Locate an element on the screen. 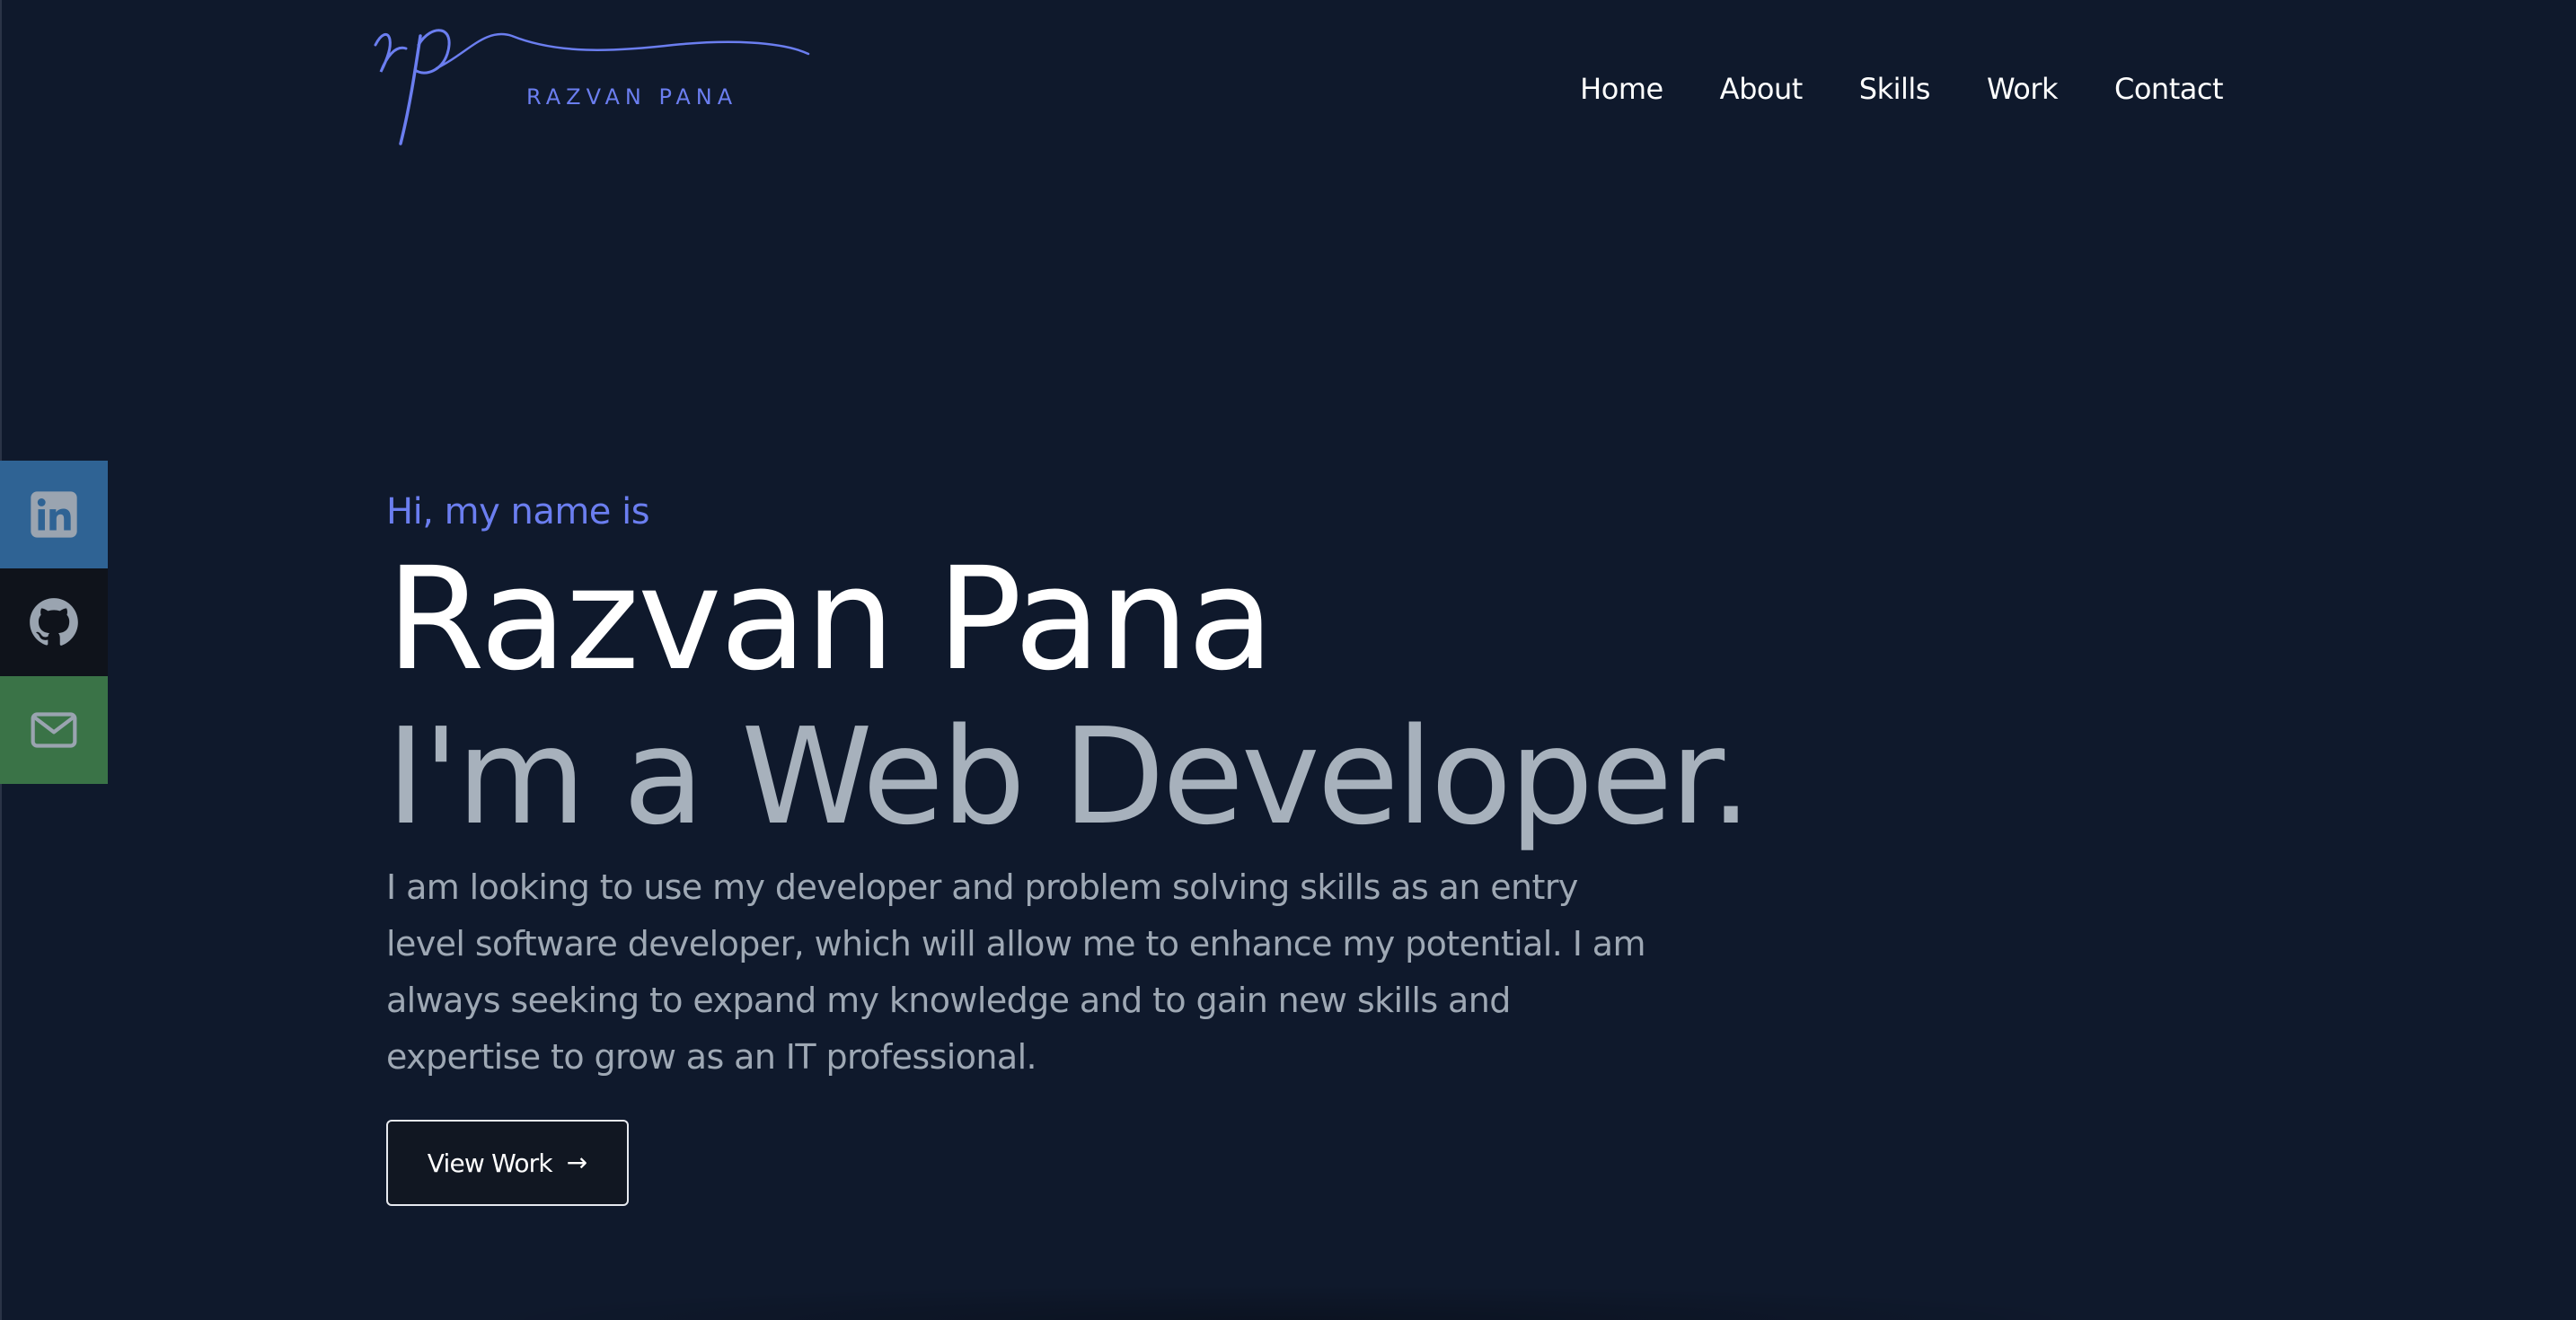 Image resolution: width=2576 pixels, height=1320 pixels. main-nav: Home About Skills Work Contact is located at coordinates (1901, 89).